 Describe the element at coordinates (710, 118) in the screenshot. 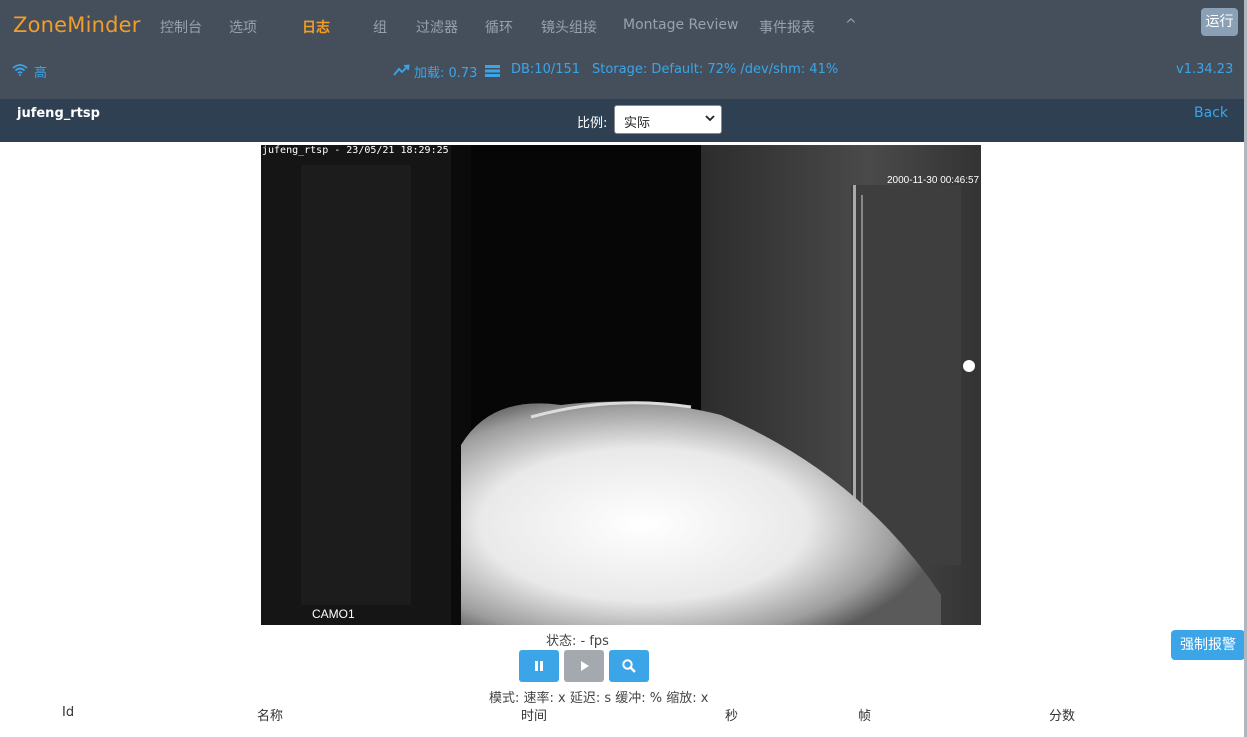

I see `chevron-down-icon` at that location.